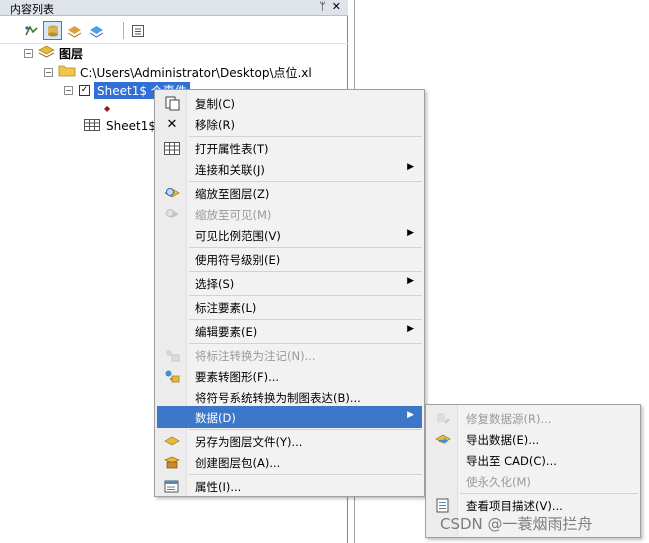 Image resolution: width=649 pixels, height=543 pixels. I want to click on menu-item-use-symbol-levels: 使用符号级别(E), so click(289, 259).